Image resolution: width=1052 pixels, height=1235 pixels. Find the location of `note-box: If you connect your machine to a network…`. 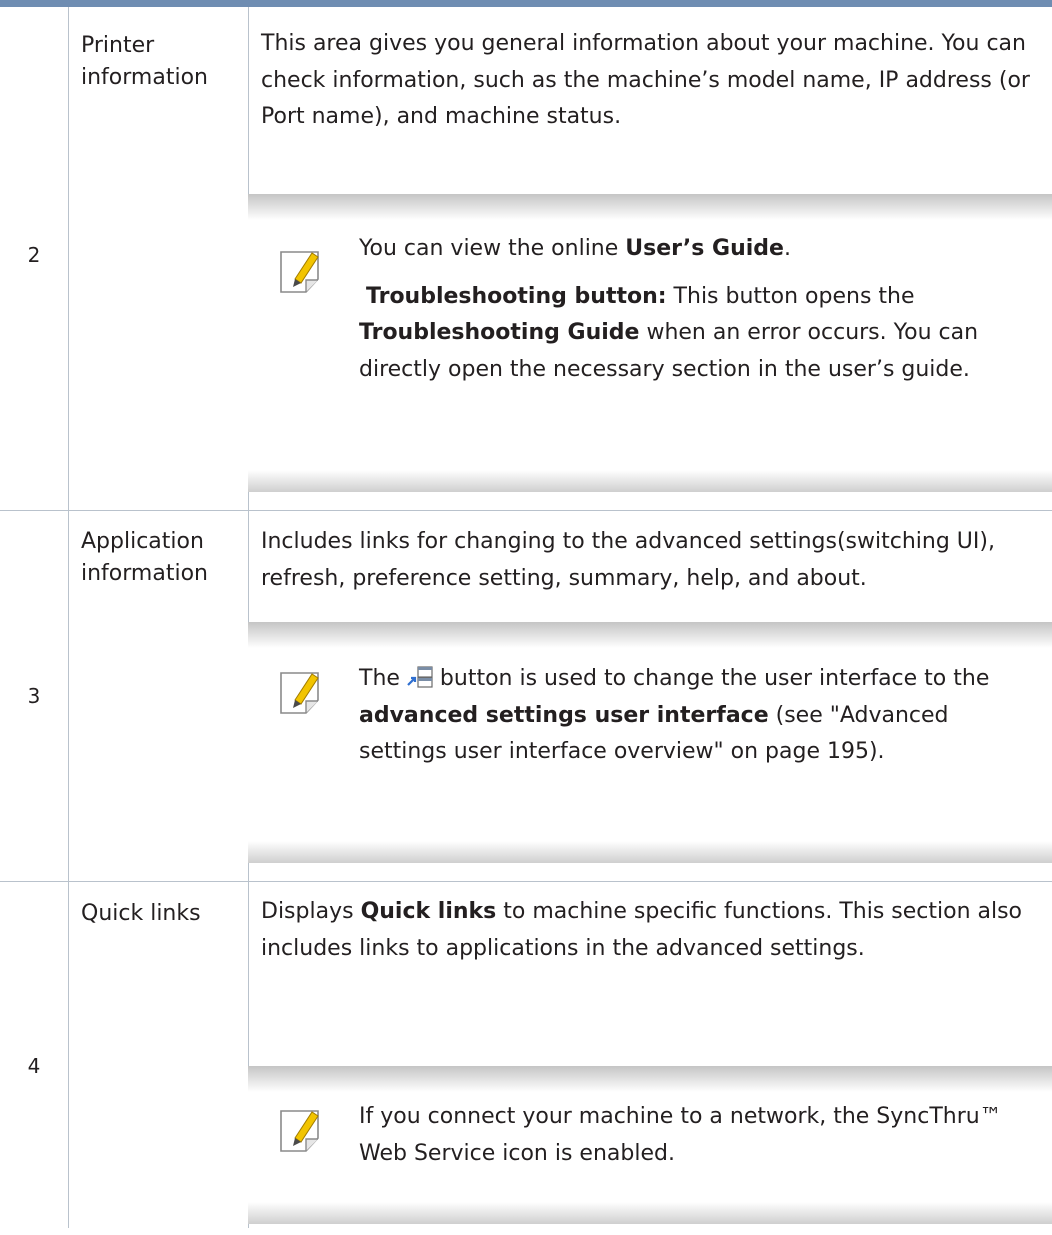

note-box: If you connect your machine to a network… is located at coordinates (650, 1145).